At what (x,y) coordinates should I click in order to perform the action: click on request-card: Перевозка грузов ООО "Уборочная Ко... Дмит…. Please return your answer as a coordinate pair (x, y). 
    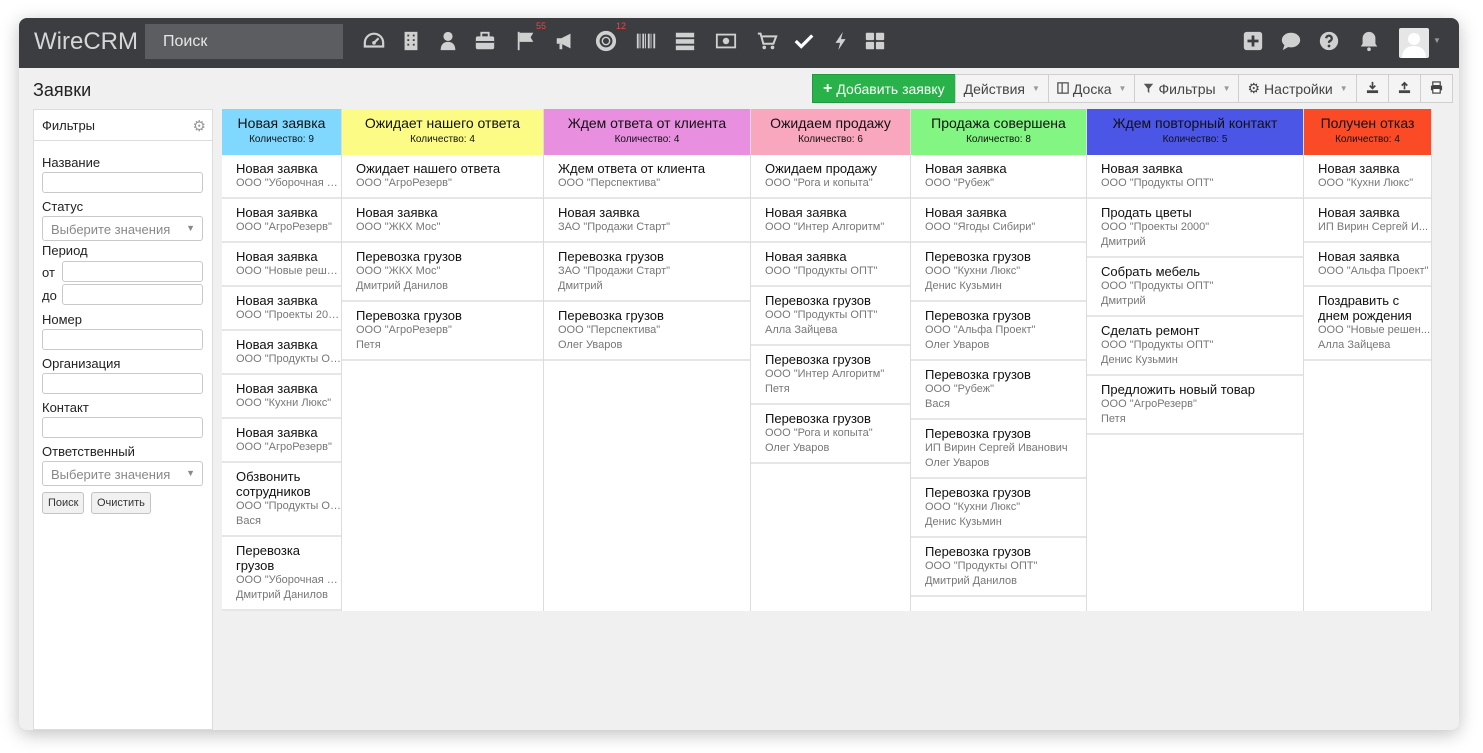
    Looking at the image, I should click on (281, 574).